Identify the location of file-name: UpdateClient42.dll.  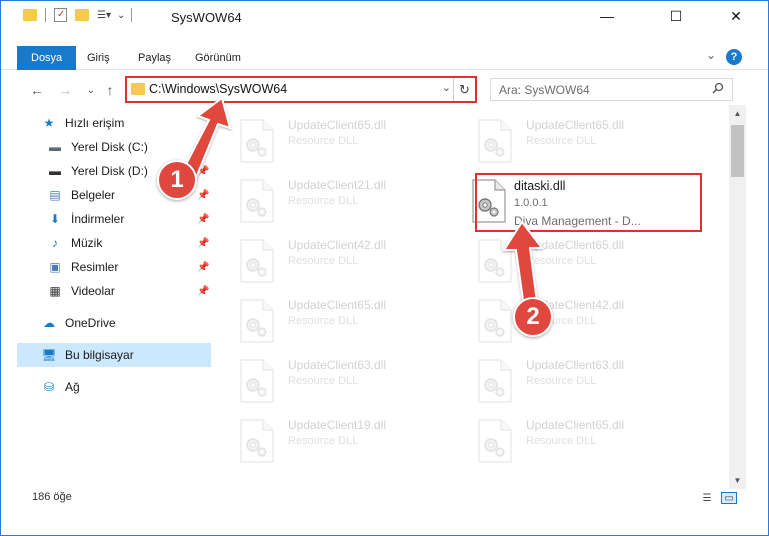
(337, 245).